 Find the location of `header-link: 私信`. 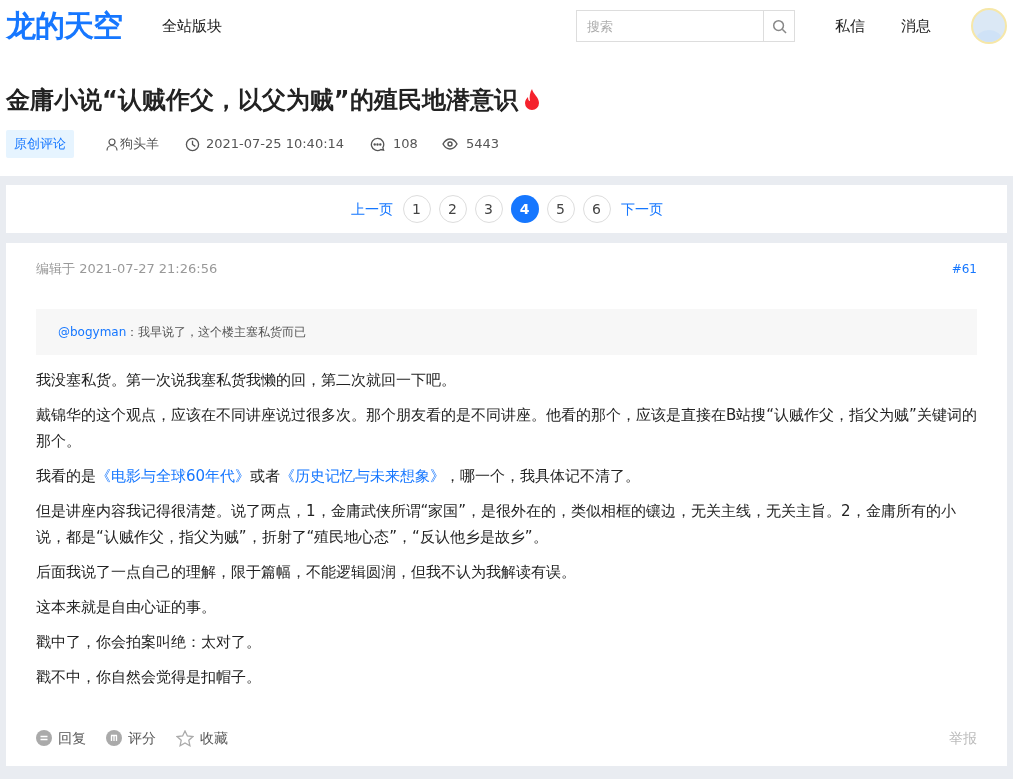

header-link: 私信 is located at coordinates (850, 26).